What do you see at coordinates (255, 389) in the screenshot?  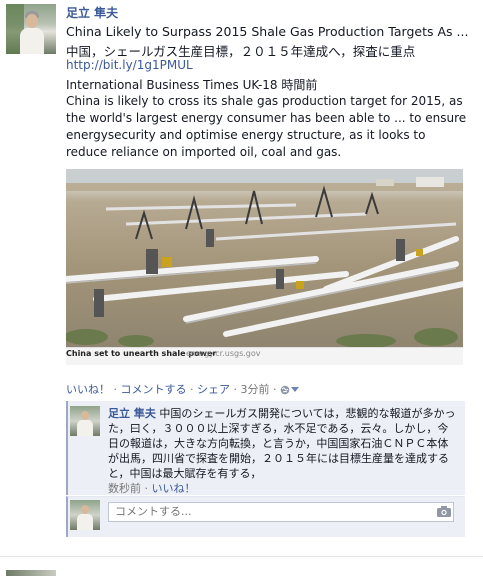 I see `post-timestamp: 3分前` at bounding box center [255, 389].